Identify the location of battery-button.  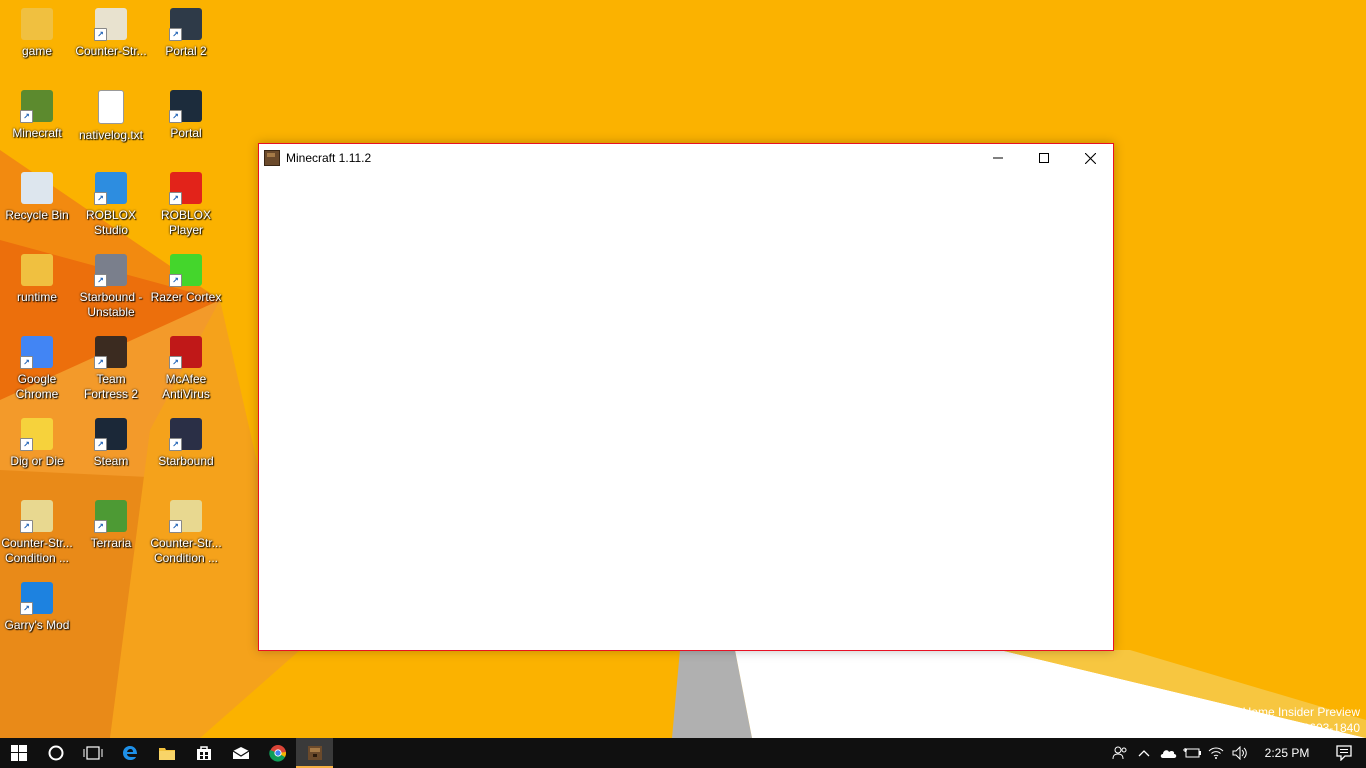
(1192, 753).